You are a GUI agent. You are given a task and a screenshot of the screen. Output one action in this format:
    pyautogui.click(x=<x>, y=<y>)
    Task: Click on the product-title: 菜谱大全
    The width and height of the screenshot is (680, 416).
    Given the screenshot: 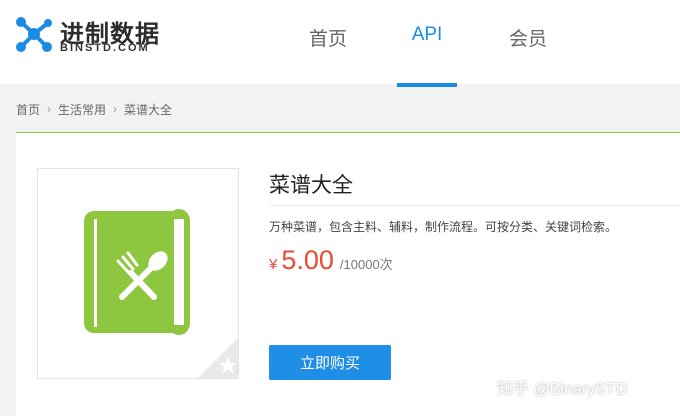 What is the action you would take?
    pyautogui.click(x=311, y=185)
    